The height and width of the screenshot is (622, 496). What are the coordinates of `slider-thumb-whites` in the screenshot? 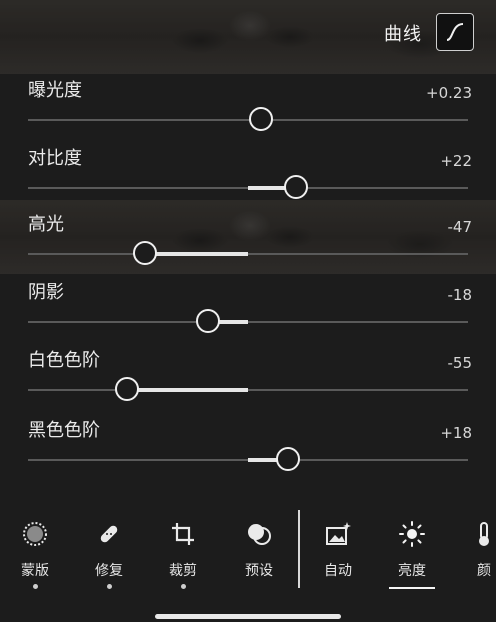 It's located at (127, 389).